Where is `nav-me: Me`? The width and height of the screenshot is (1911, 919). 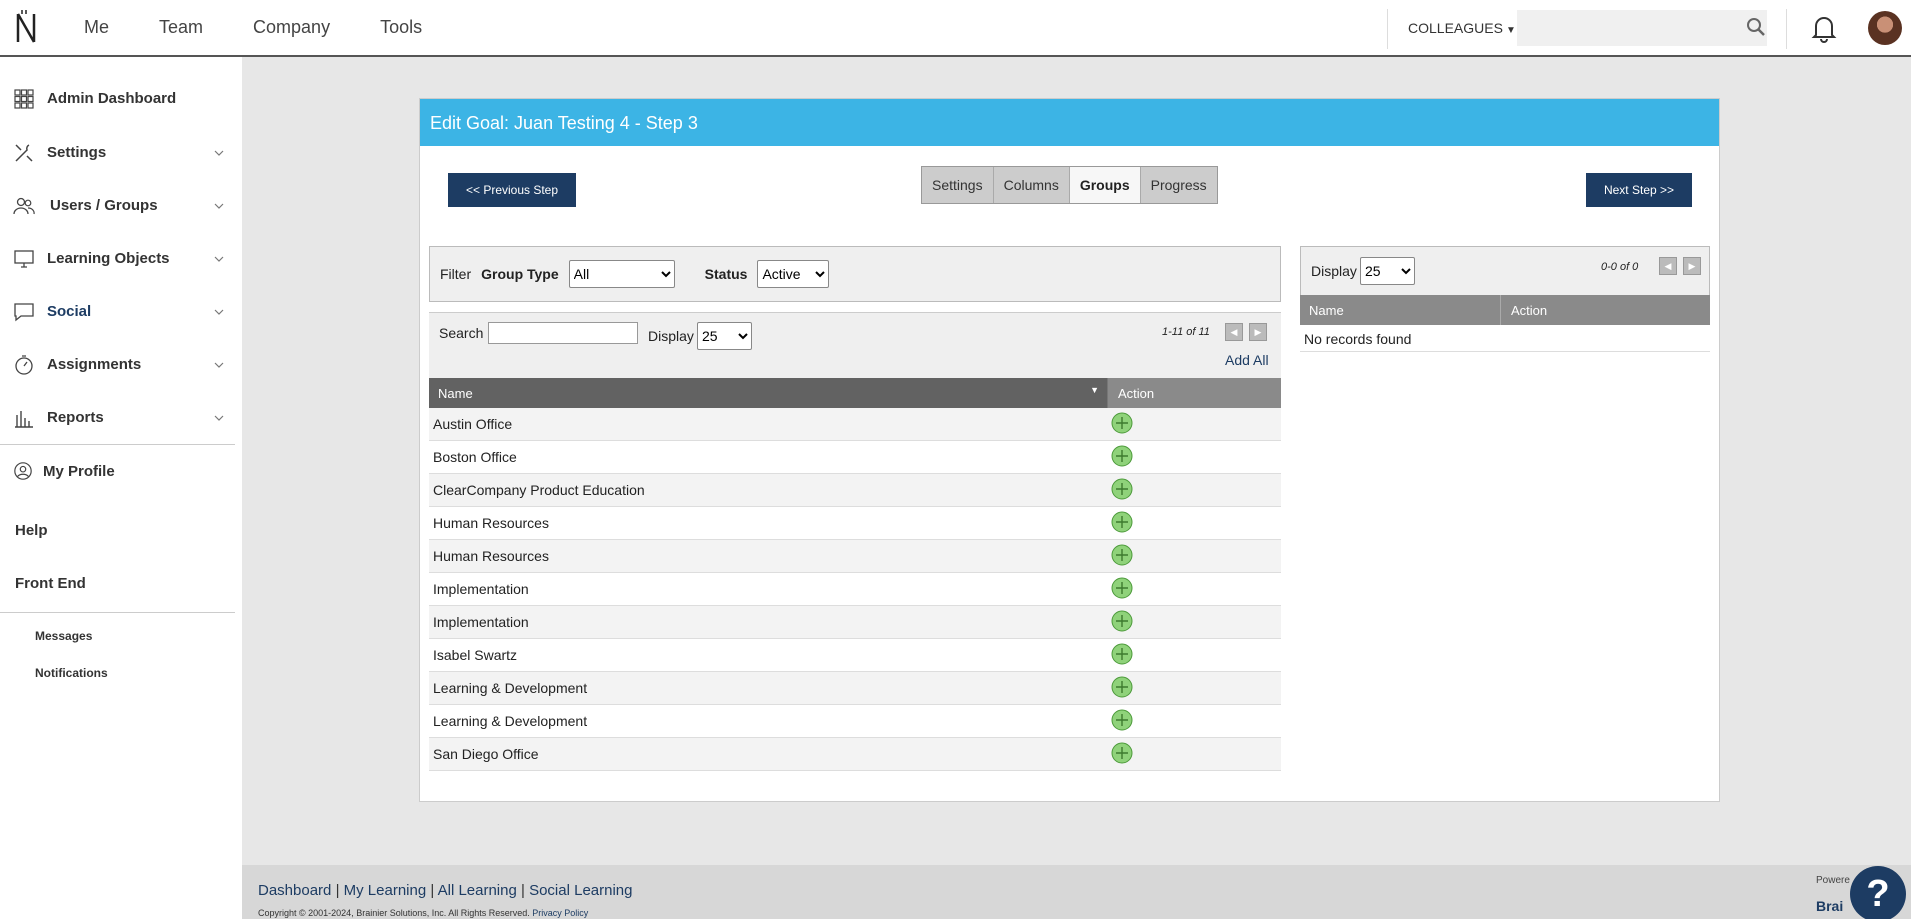
nav-me: Me is located at coordinates (96, 27).